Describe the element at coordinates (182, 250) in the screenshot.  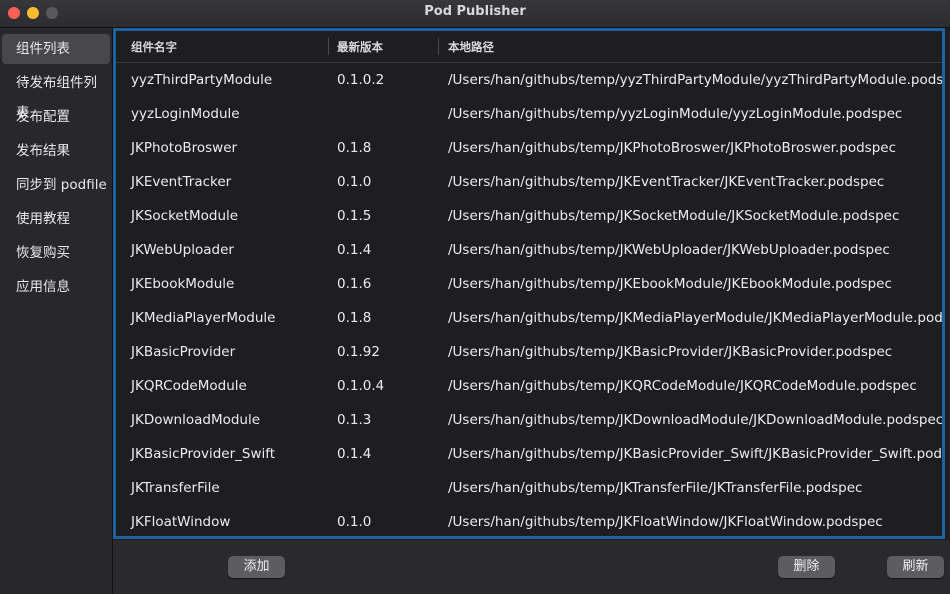
I see `cell-name: JKWebUploader` at that location.